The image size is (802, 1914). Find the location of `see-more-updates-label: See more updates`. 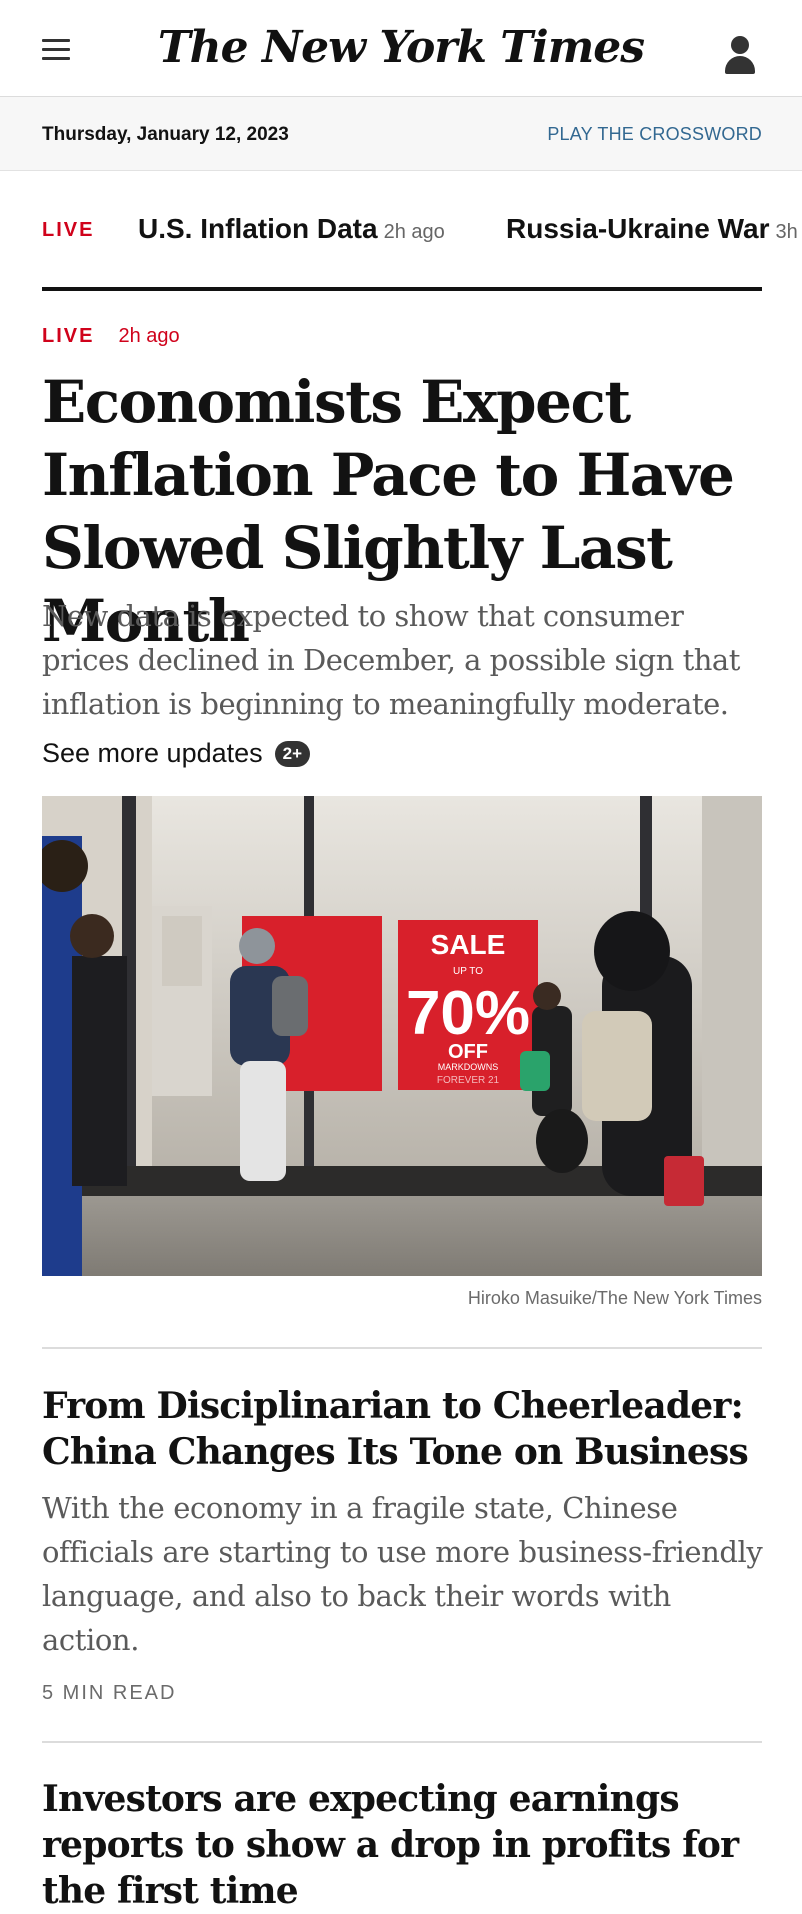

see-more-updates-label: See more updates is located at coordinates (152, 753).